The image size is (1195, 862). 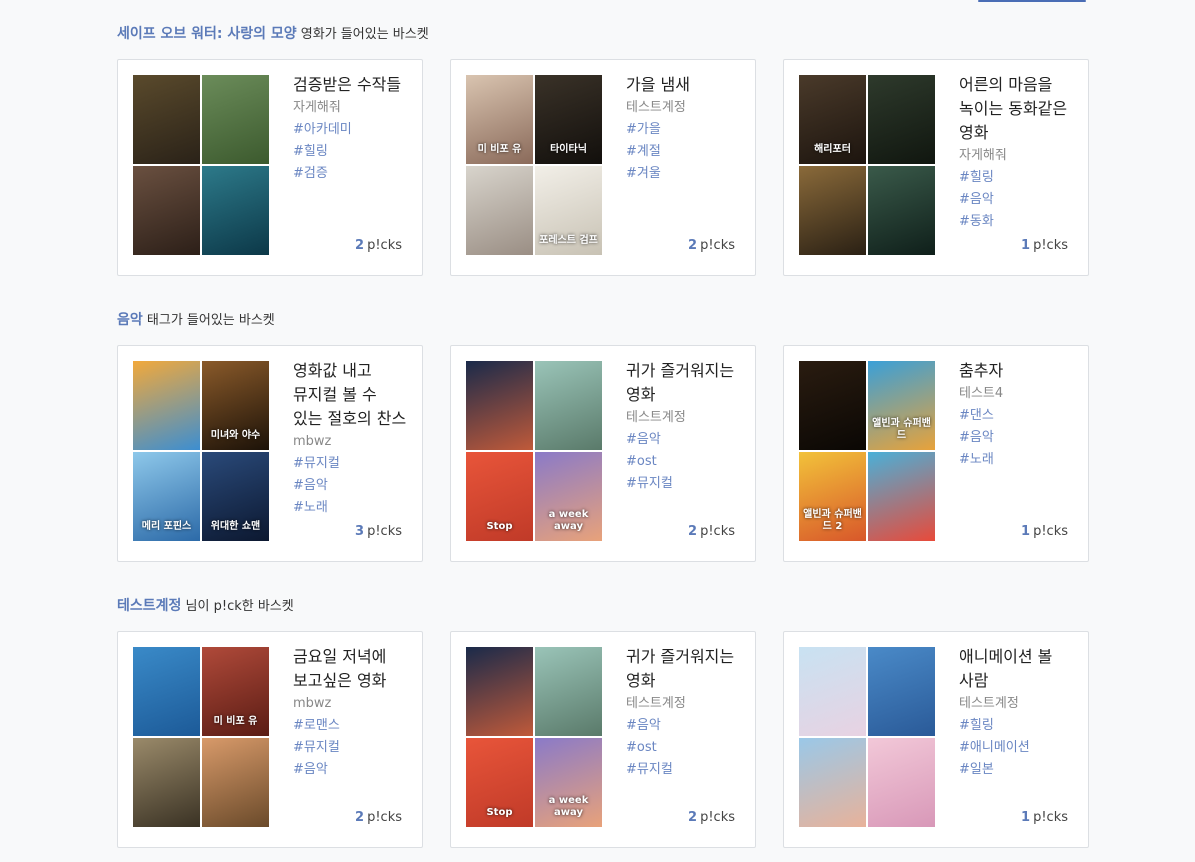 I want to click on poster-collage: 해리포터, so click(x=867, y=165).